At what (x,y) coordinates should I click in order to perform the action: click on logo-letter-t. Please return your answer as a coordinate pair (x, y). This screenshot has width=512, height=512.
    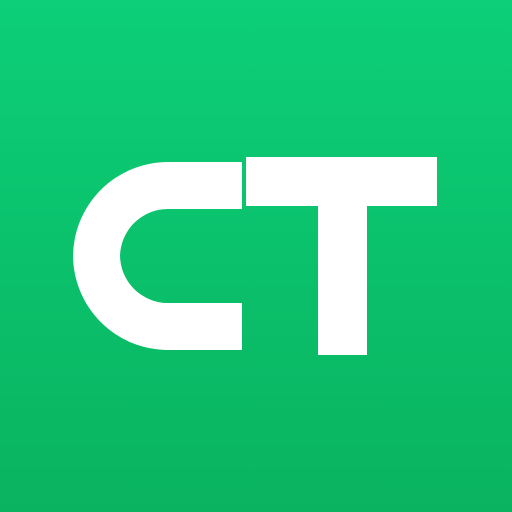
    Looking at the image, I should click on (341, 256).